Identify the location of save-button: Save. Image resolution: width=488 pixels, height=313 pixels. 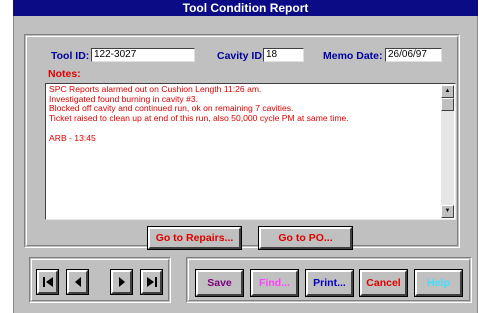
(219, 283).